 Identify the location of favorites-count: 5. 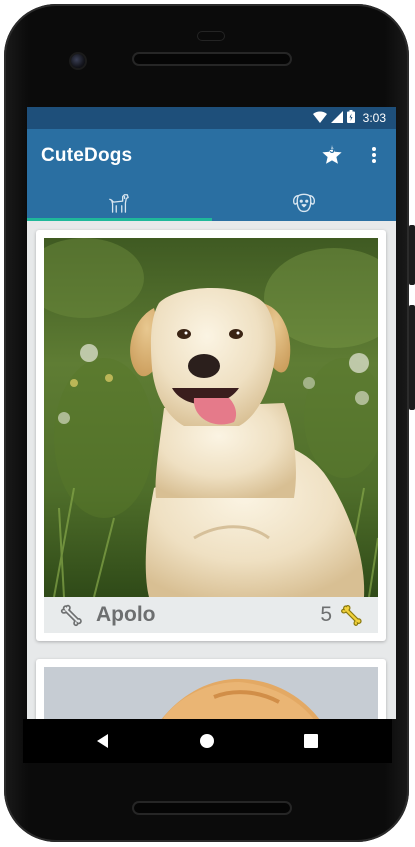
(332, 150).